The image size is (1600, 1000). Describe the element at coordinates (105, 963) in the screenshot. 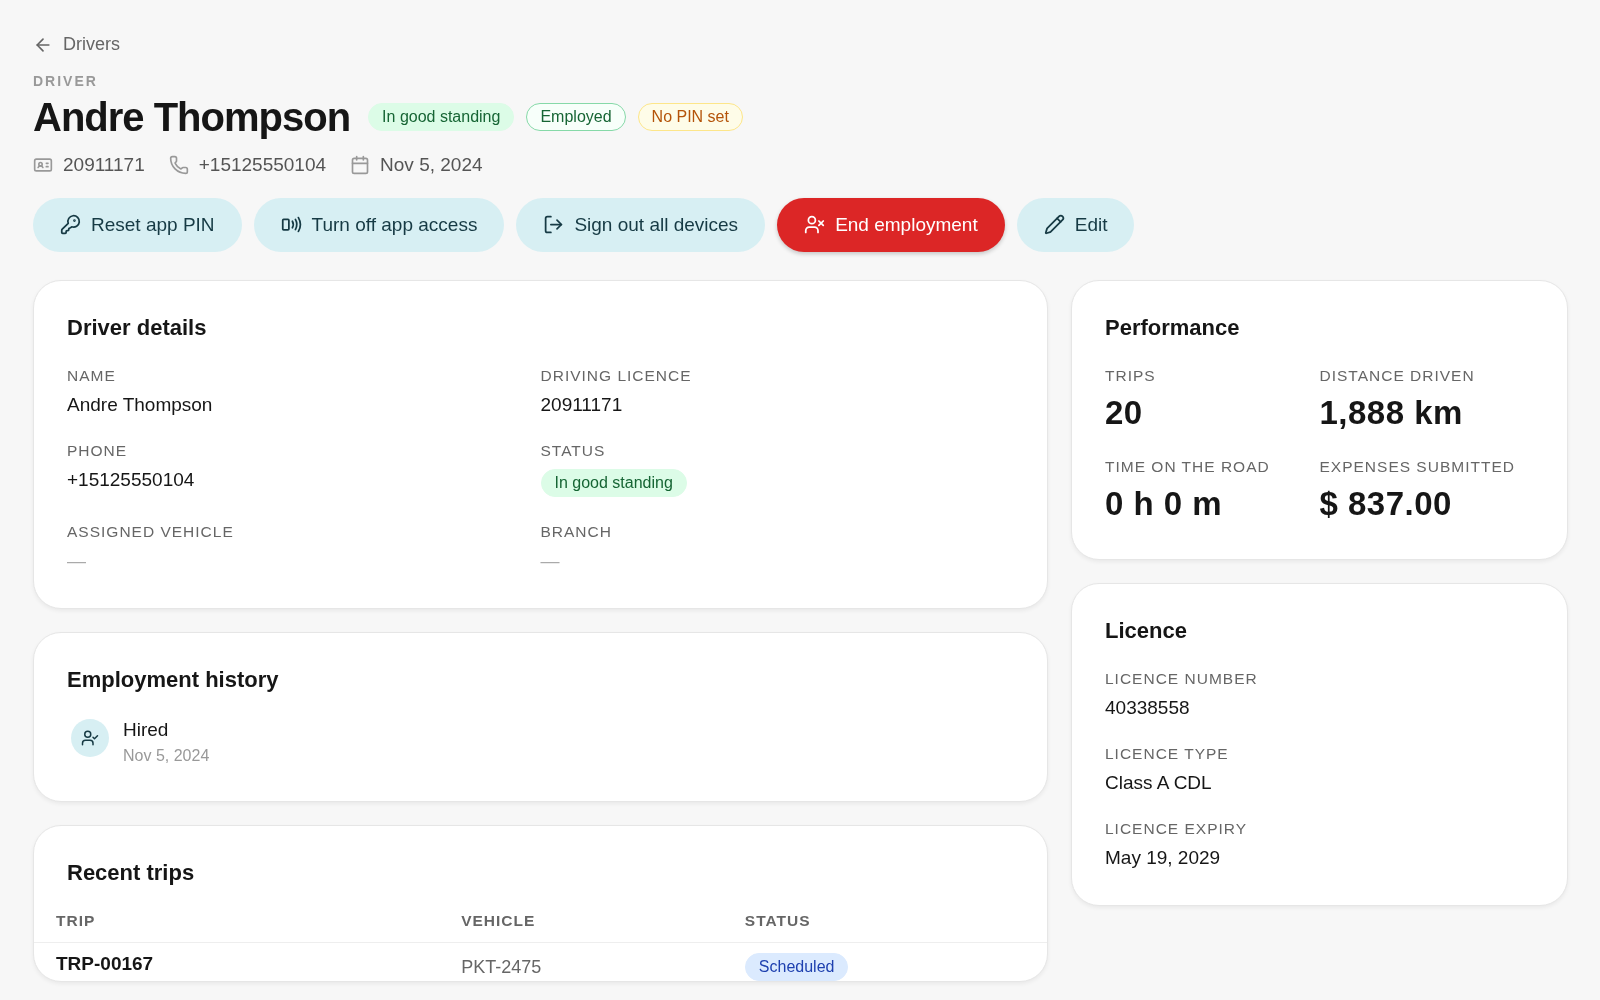

I see `trip-id: TRP-00167` at that location.